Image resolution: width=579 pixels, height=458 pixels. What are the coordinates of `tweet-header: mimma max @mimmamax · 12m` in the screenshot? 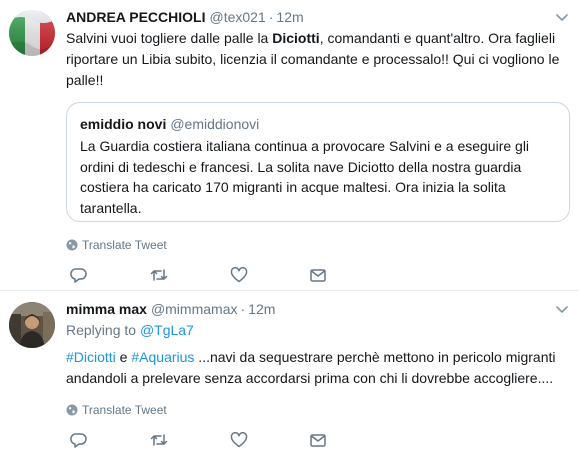 It's located at (170, 309).